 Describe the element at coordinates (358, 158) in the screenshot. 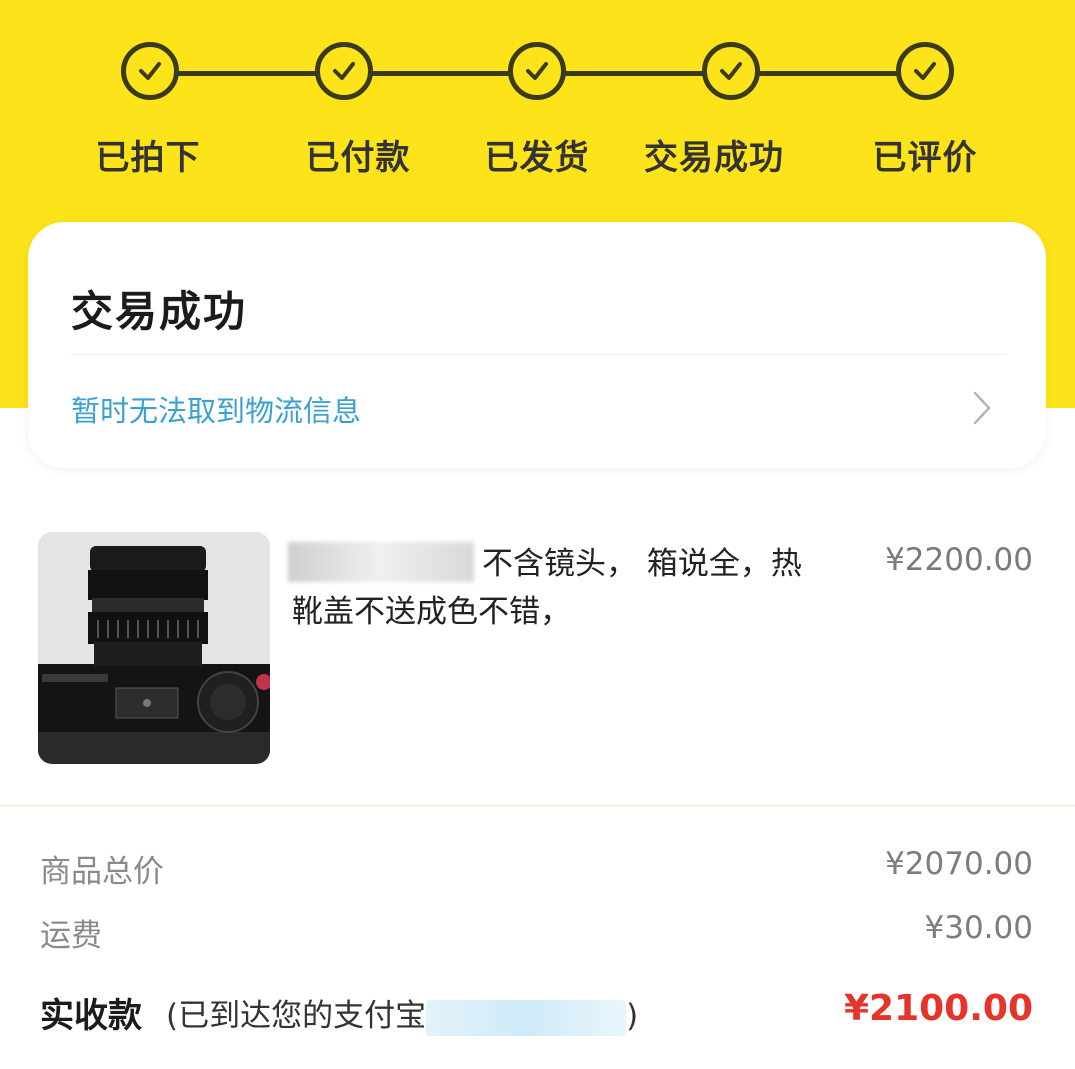

I see `step-label-paid: 已付款` at that location.